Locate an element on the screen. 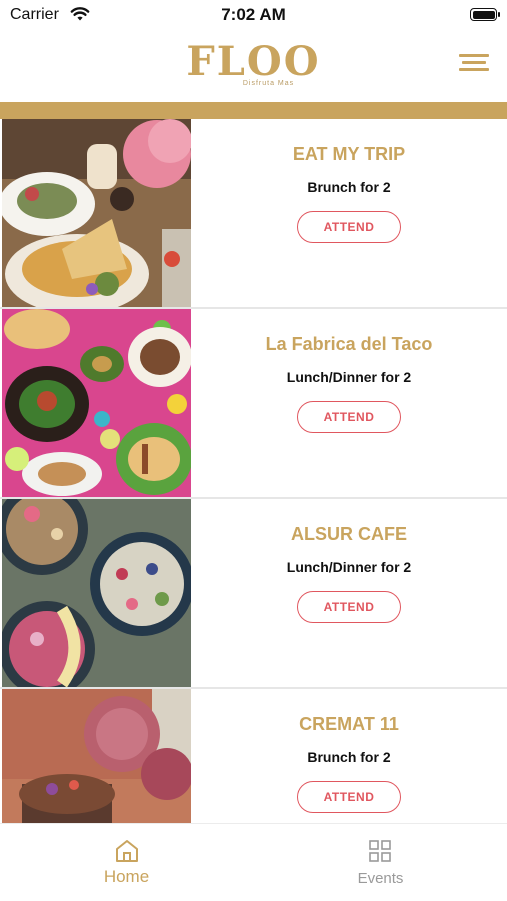 The width and height of the screenshot is (507, 901). event-name: EAT MY TRIP is located at coordinates (349, 154).